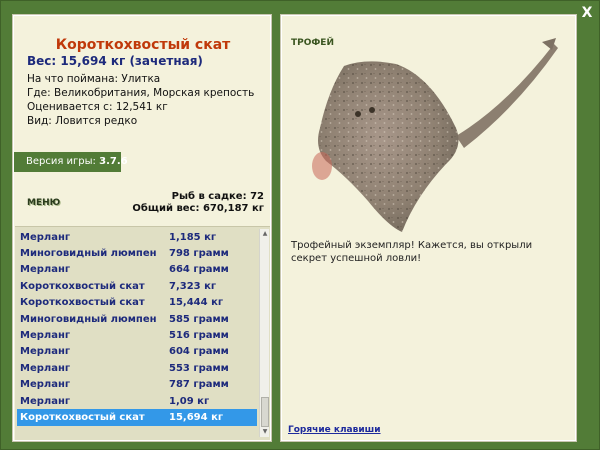  I want to click on catch-item-weight: 1,185 кг, so click(193, 237).